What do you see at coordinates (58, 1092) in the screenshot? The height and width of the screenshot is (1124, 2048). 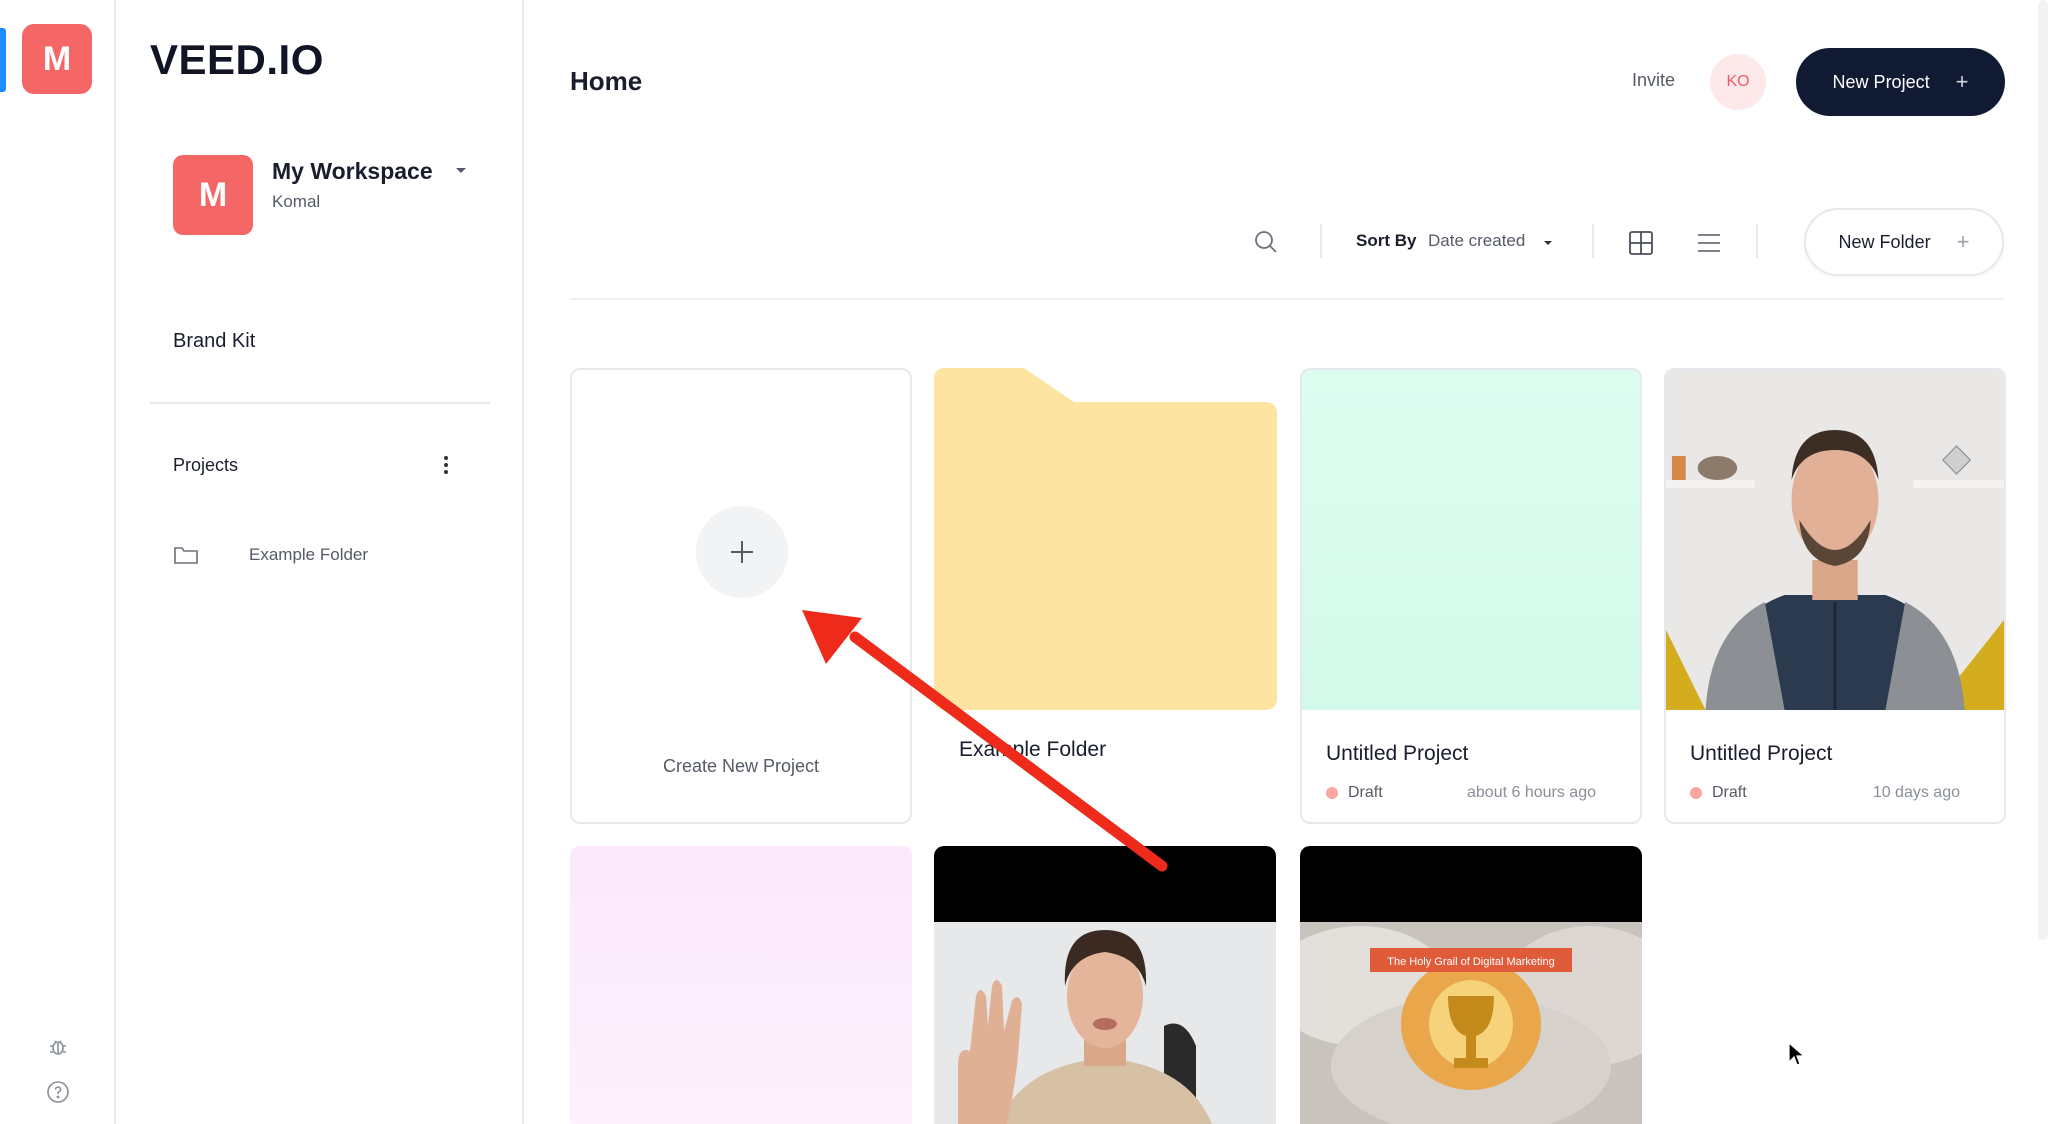 I see `help-icon` at bounding box center [58, 1092].